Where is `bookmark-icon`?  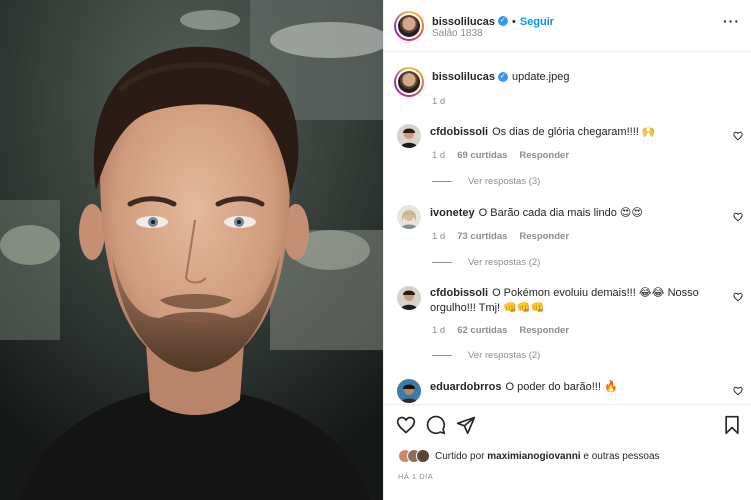 bookmark-icon is located at coordinates (732, 425).